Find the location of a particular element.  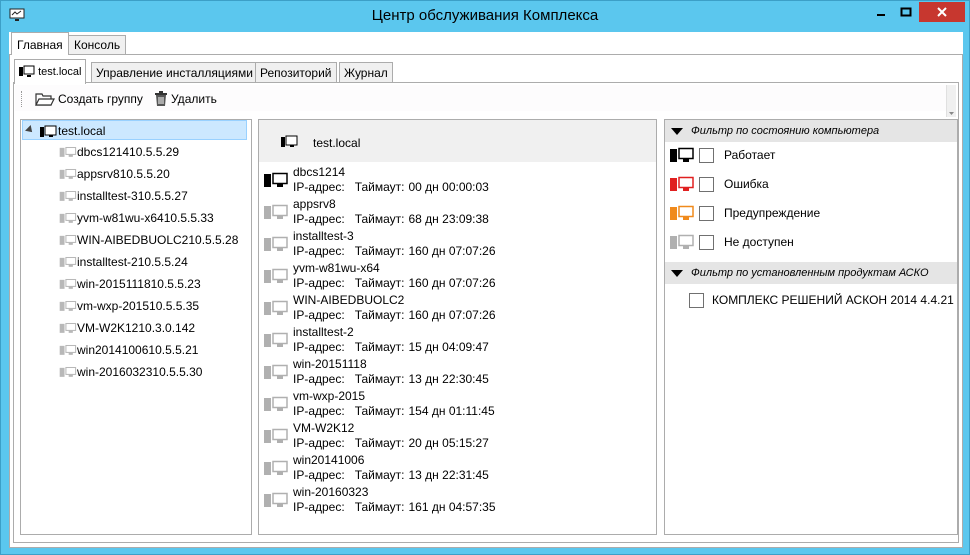

computer-name: yvm-w81wu-x64 is located at coordinates (336, 268).